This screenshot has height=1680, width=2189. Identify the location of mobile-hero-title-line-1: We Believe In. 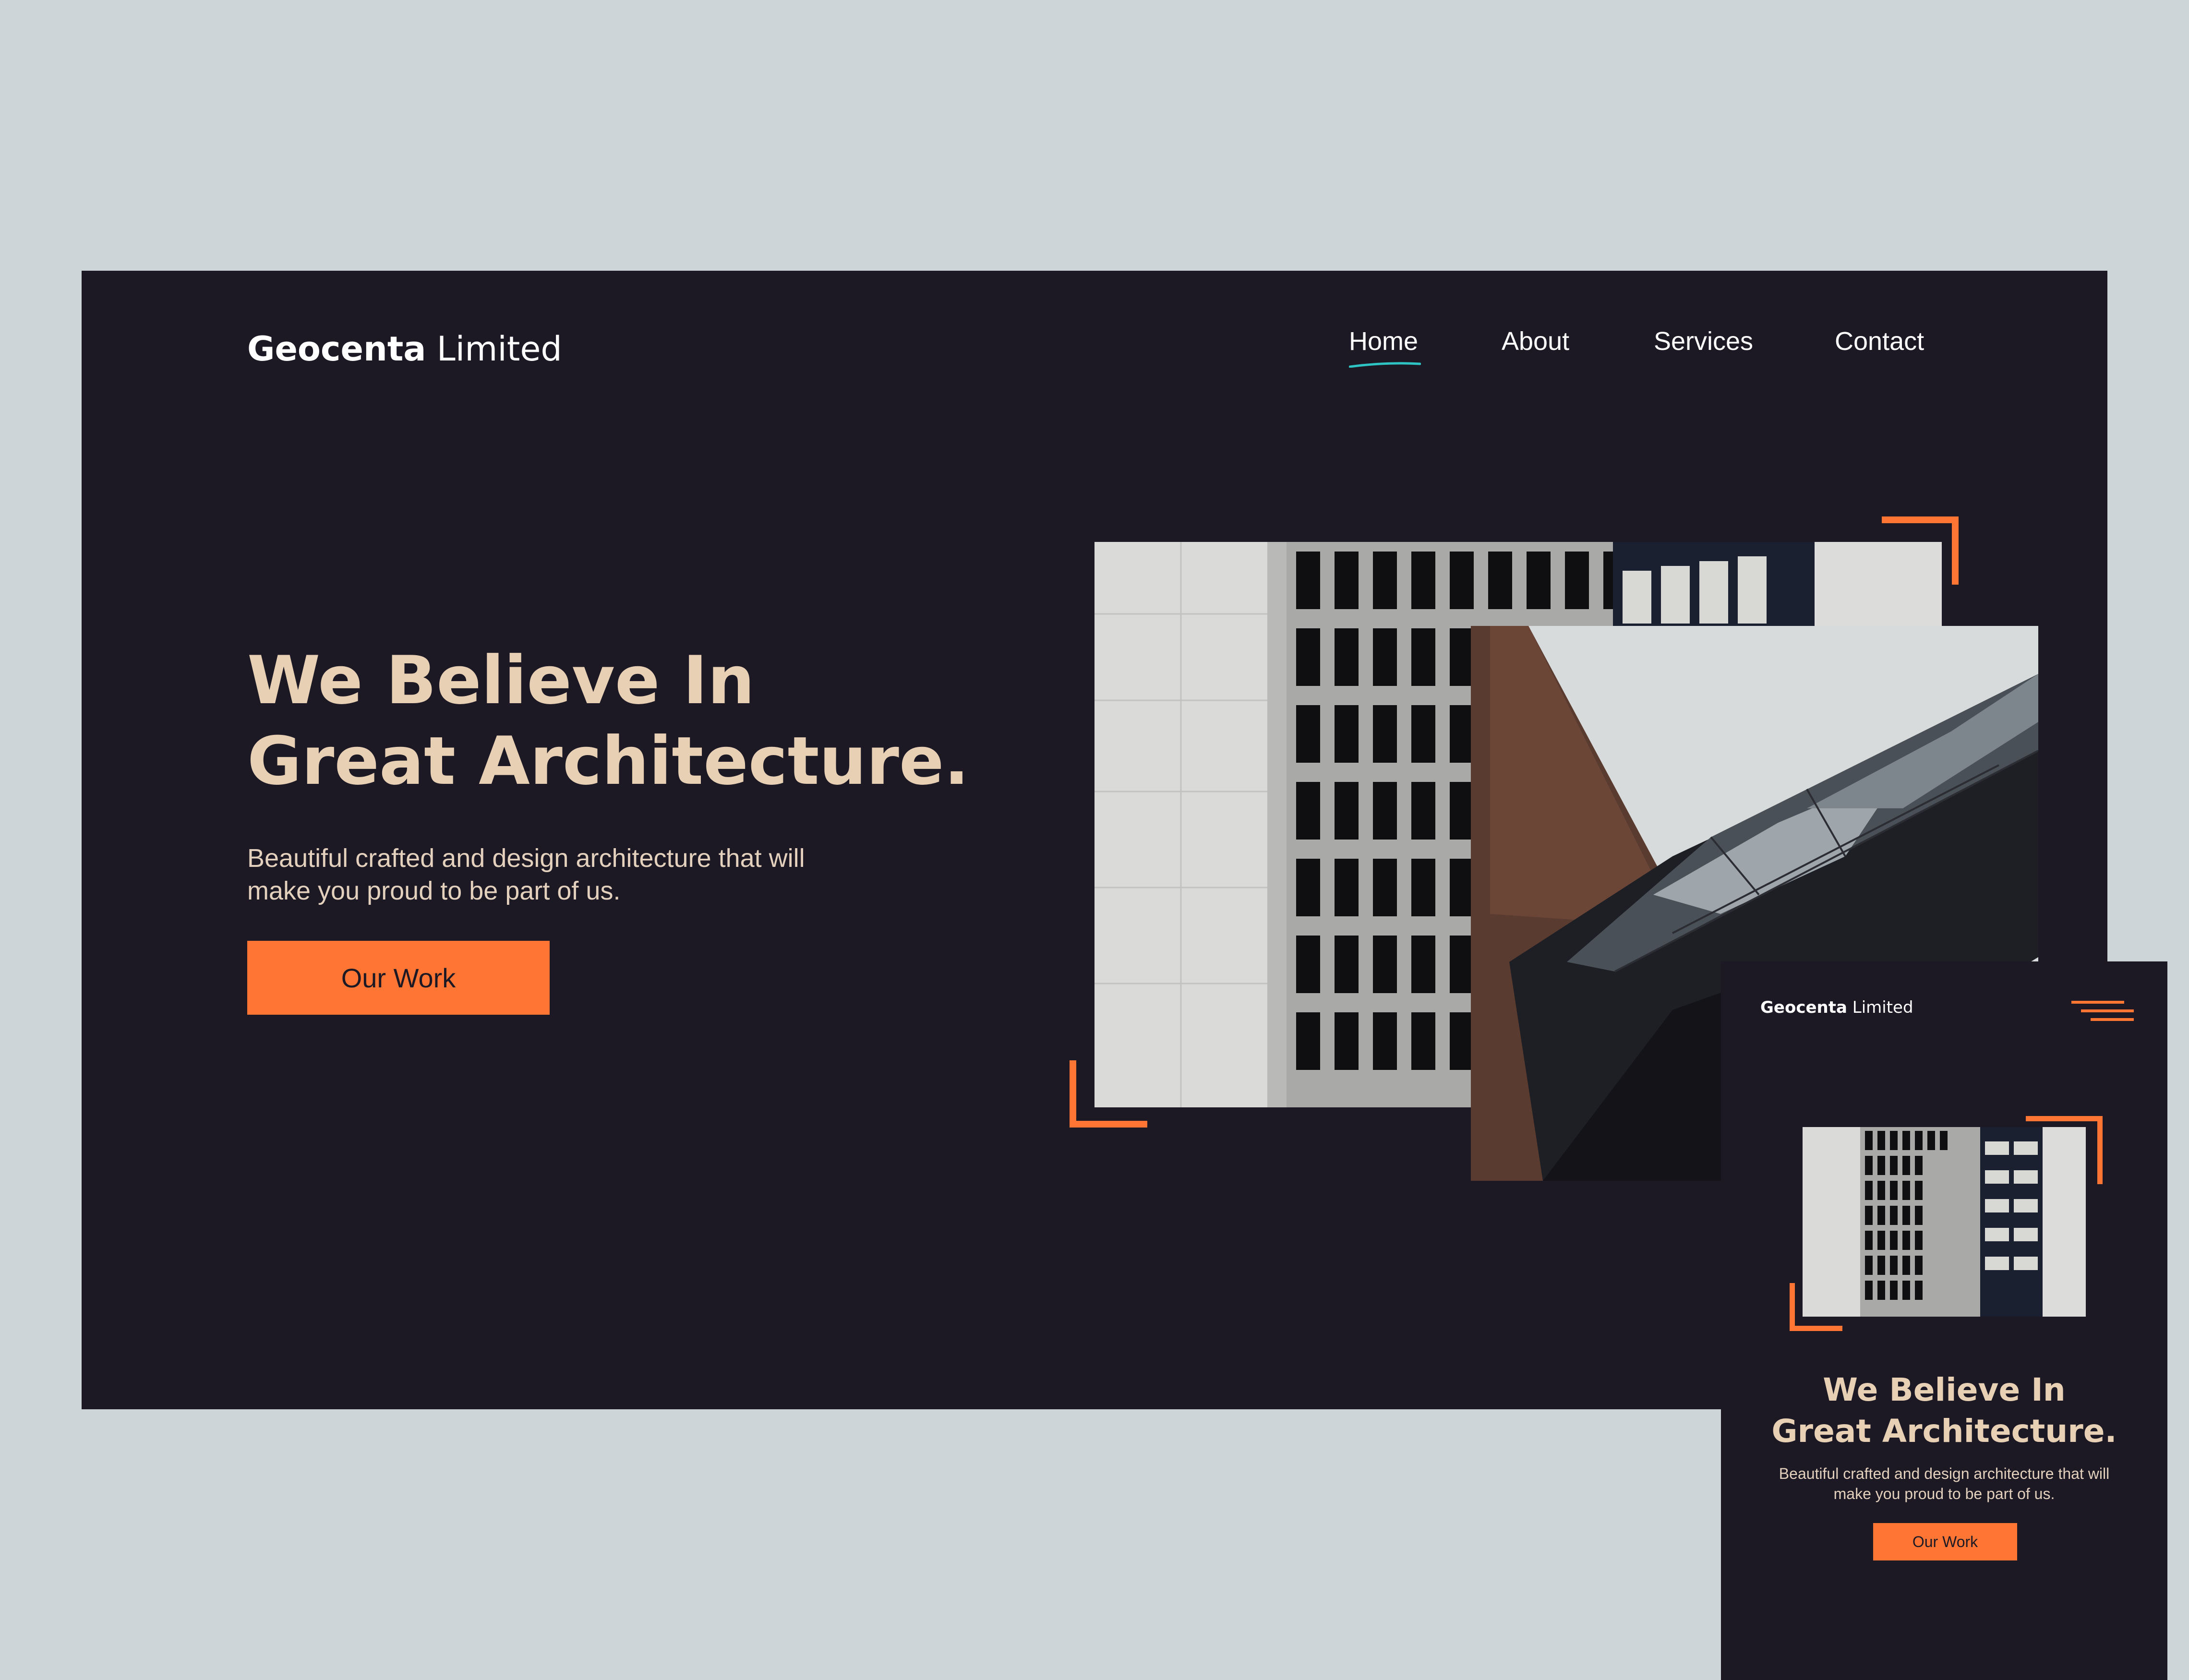
(1945, 1389).